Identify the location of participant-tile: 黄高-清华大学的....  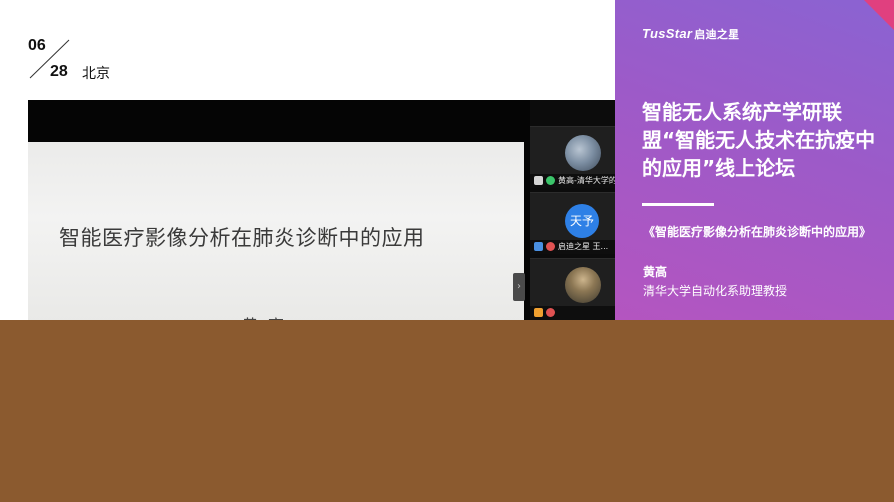
(572, 157).